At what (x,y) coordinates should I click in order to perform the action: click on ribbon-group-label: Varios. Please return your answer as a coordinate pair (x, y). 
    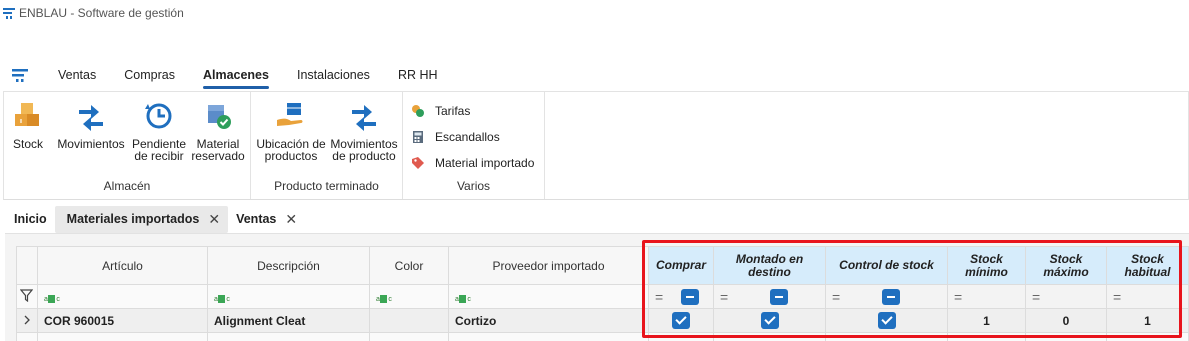
    Looking at the image, I should click on (473, 186).